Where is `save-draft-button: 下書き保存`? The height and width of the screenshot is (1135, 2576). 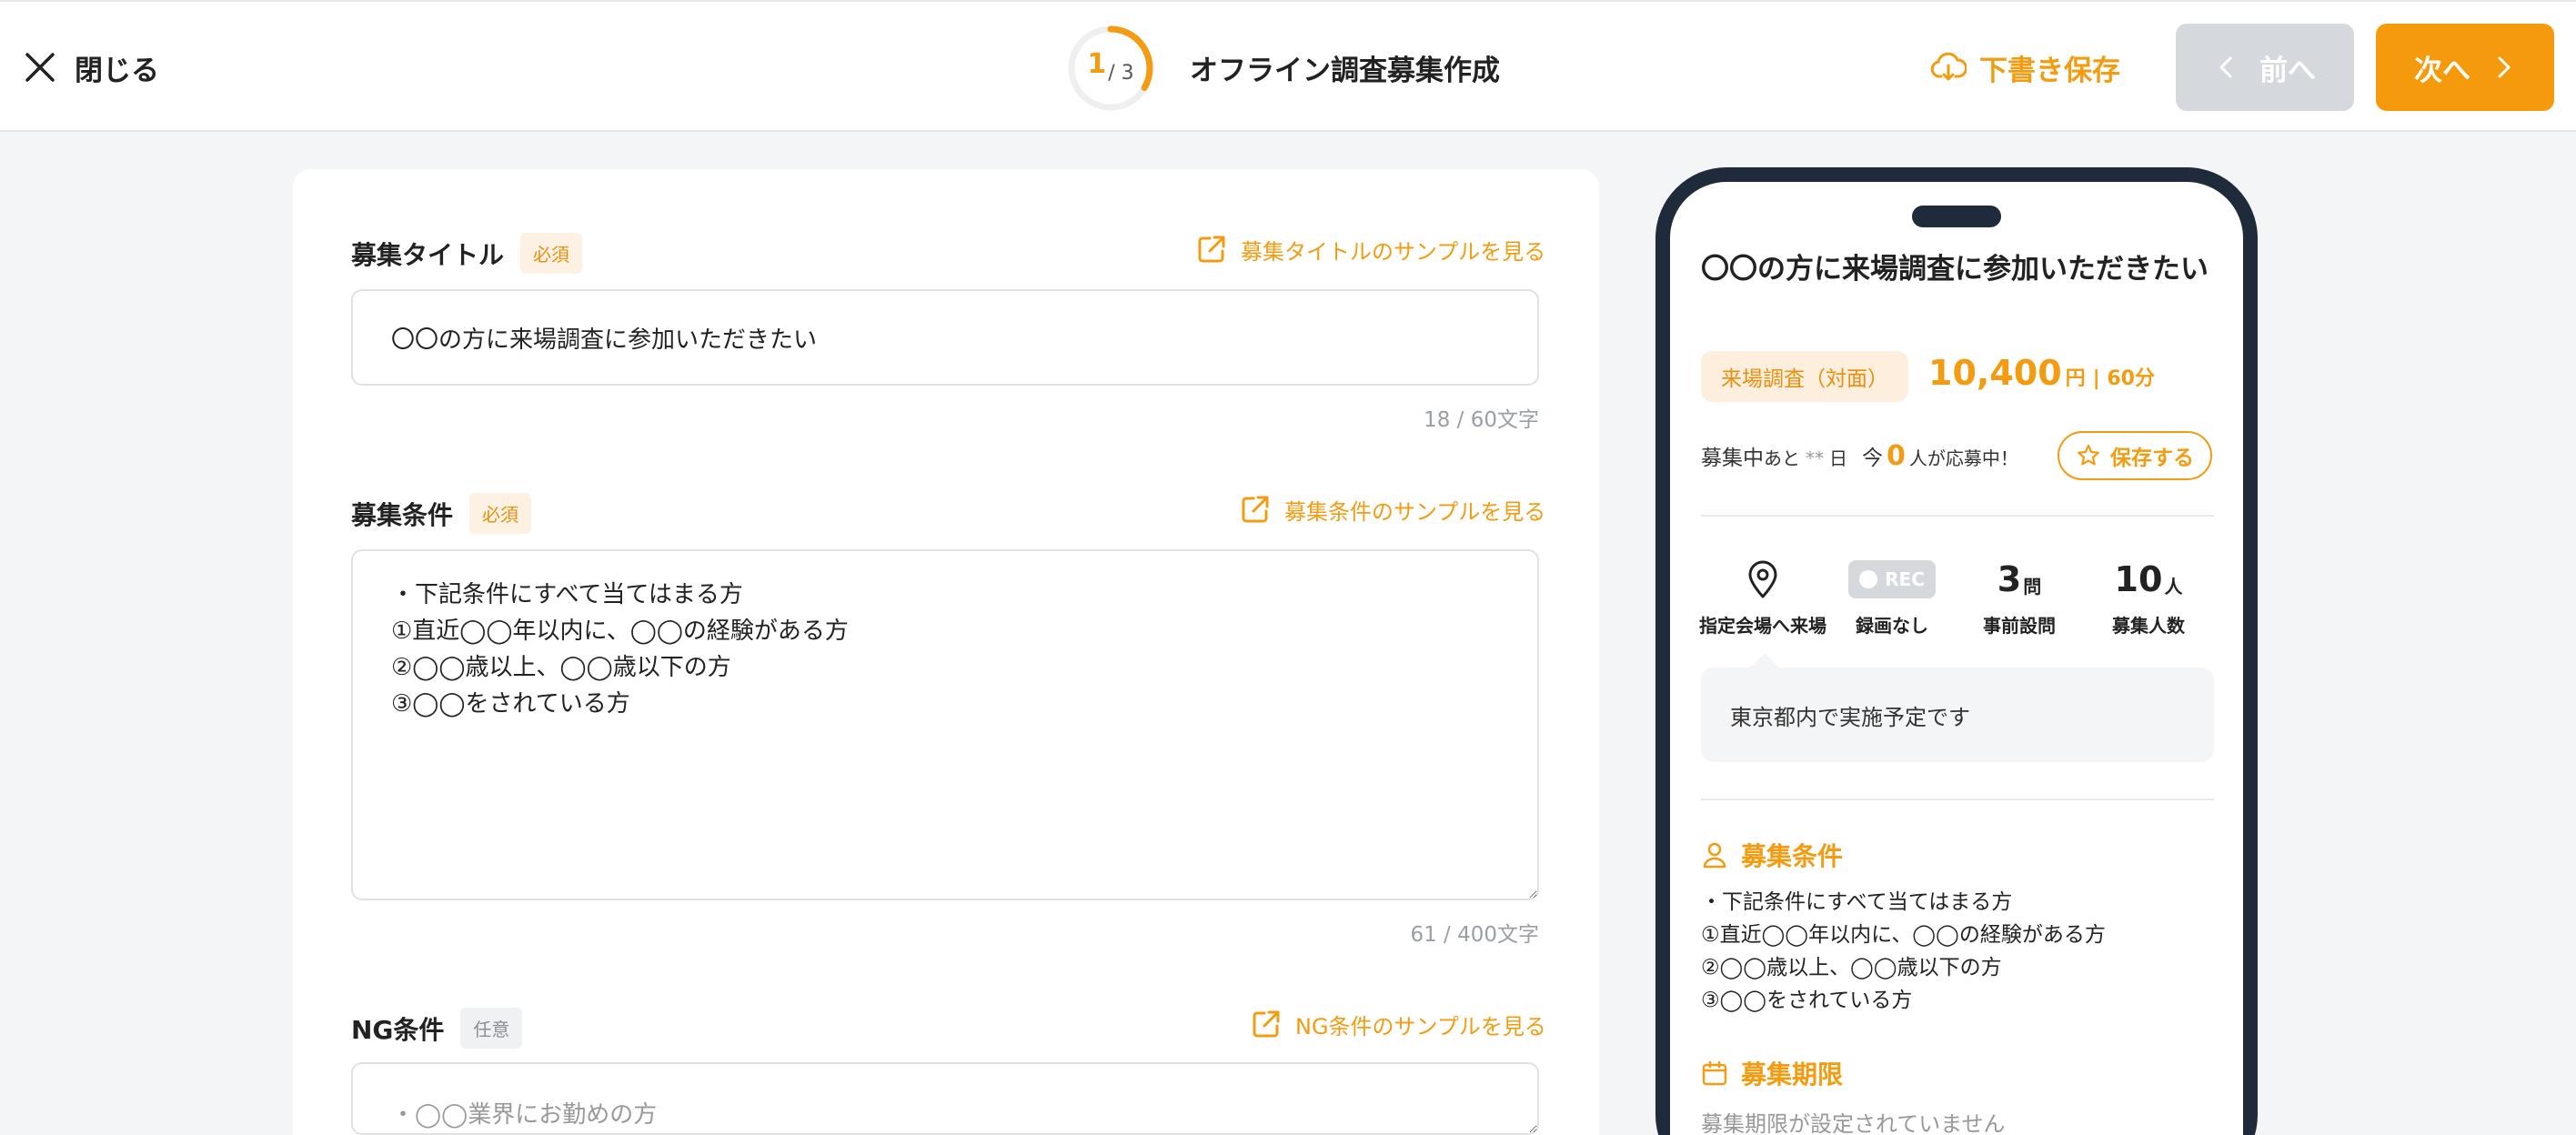 save-draft-button: 下書き保存 is located at coordinates (2025, 67).